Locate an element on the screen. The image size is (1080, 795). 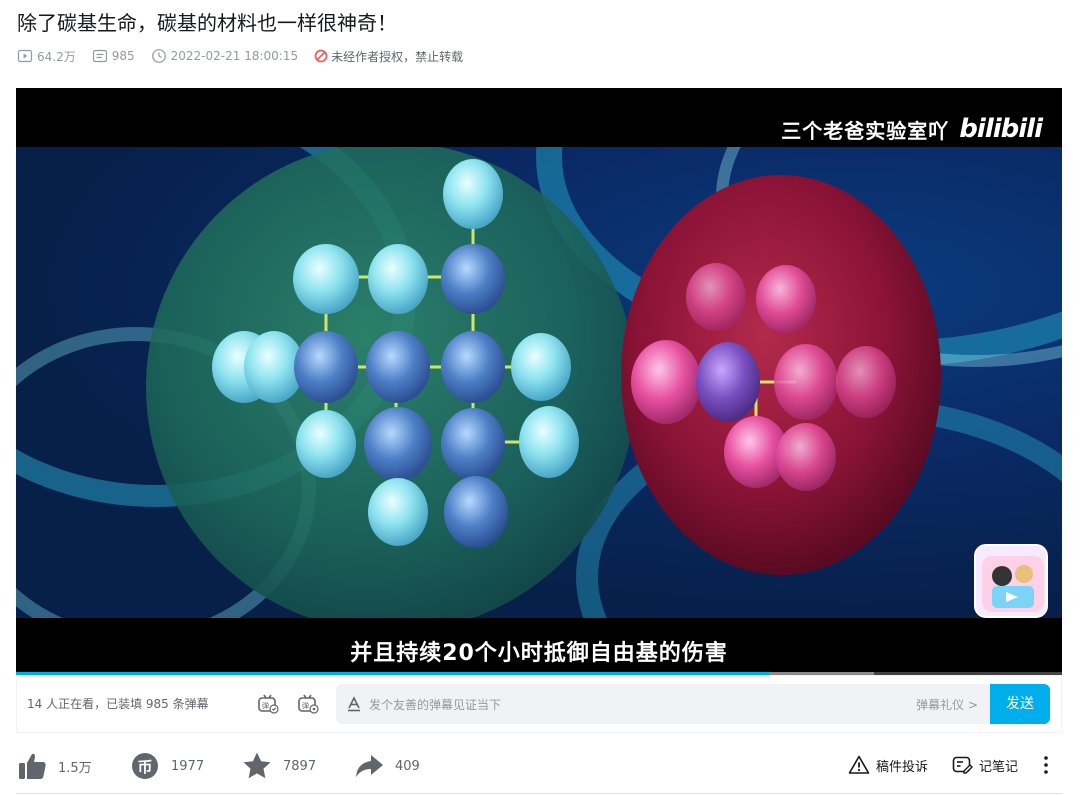
views-stat: 64.2万 is located at coordinates (46, 56).